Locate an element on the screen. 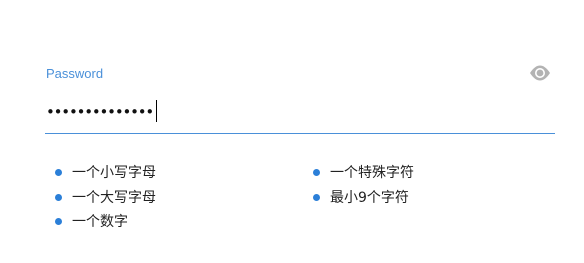 The image size is (584, 263). password-underline is located at coordinates (300, 133).